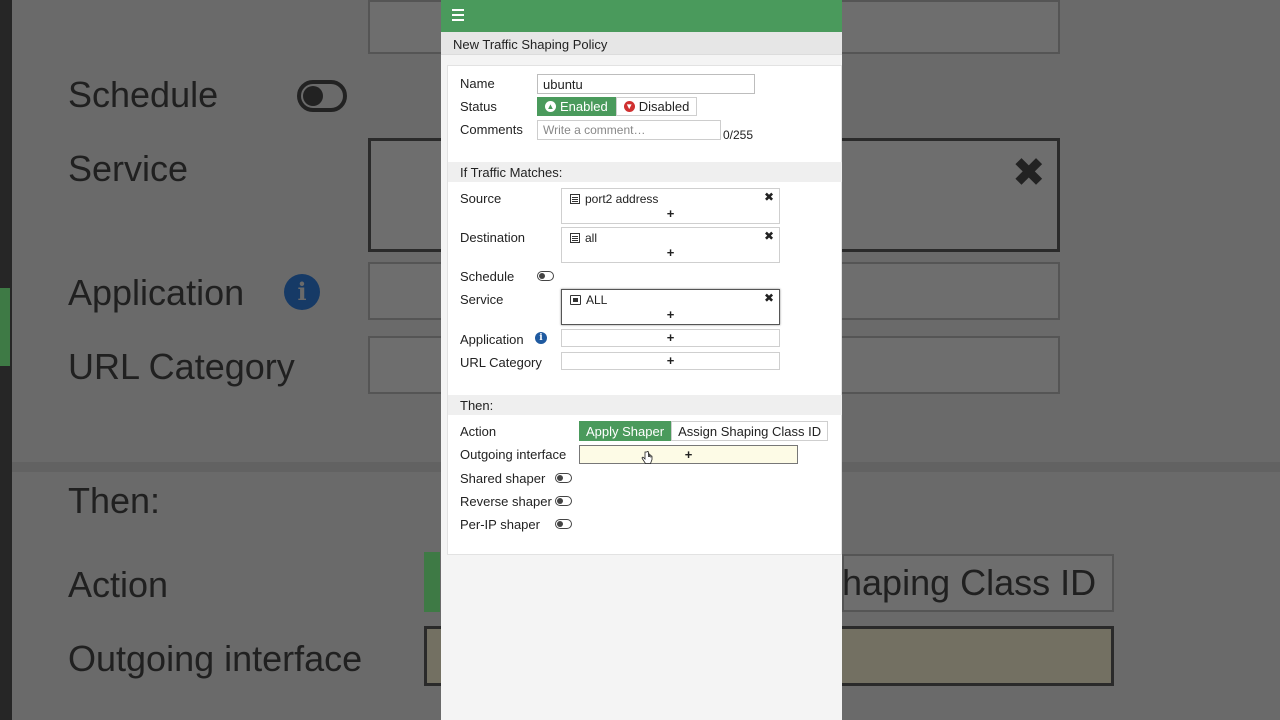  What do you see at coordinates (641, 43) in the screenshot?
I see `page-title: New Traffic Shaping Policy` at bounding box center [641, 43].